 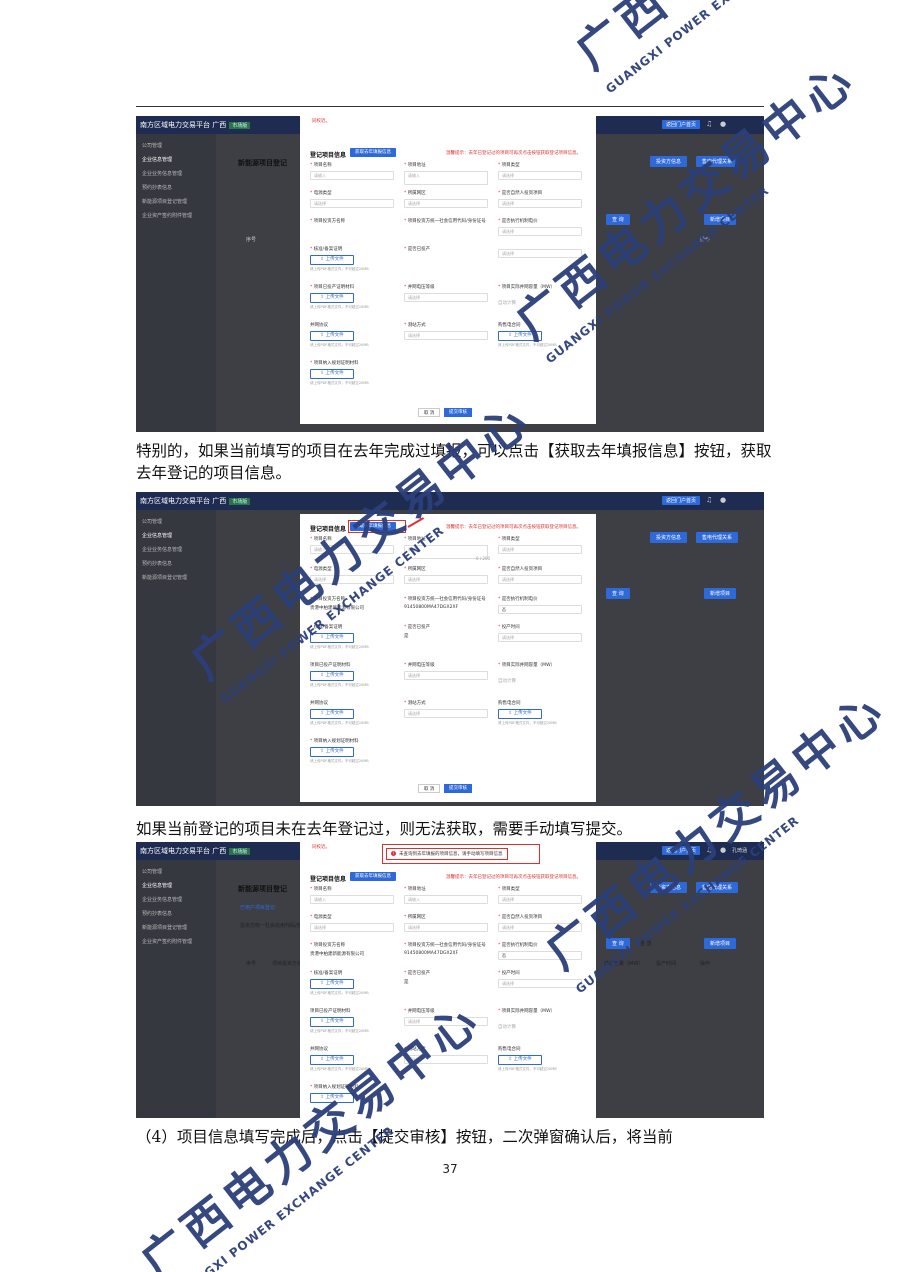 What do you see at coordinates (257, 907) in the screenshot?
I see `tab-label: 已用户项目登记` at bounding box center [257, 907].